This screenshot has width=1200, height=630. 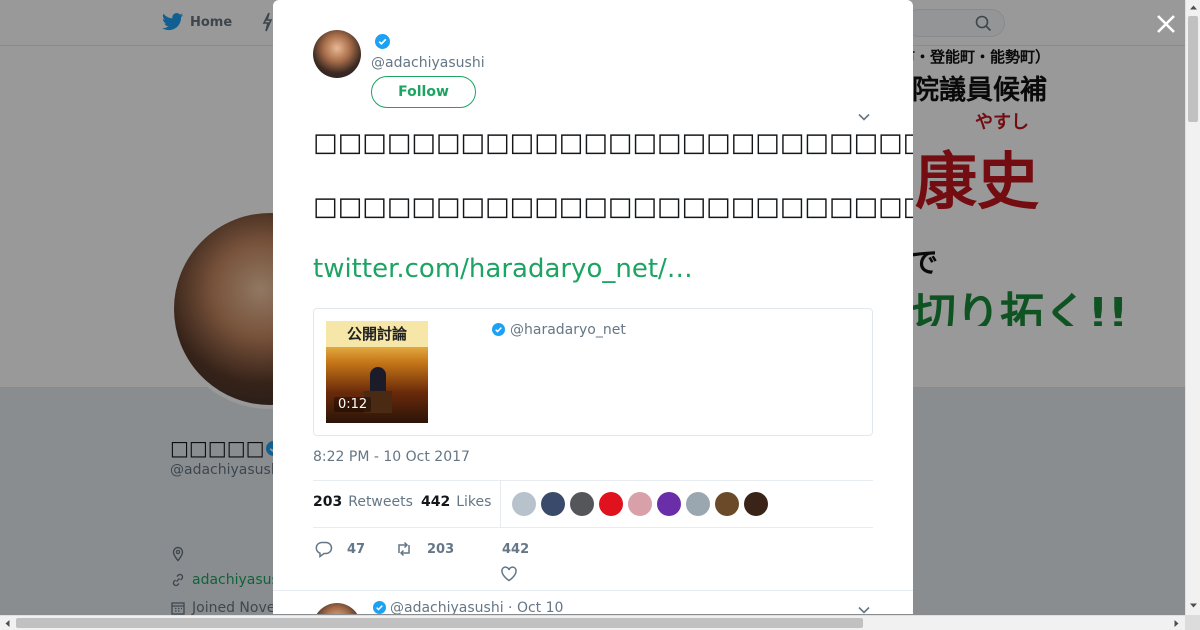 I want to click on quoted-tweet-card: 公開討論 0:12 @haradaryo_net, so click(x=593, y=372).